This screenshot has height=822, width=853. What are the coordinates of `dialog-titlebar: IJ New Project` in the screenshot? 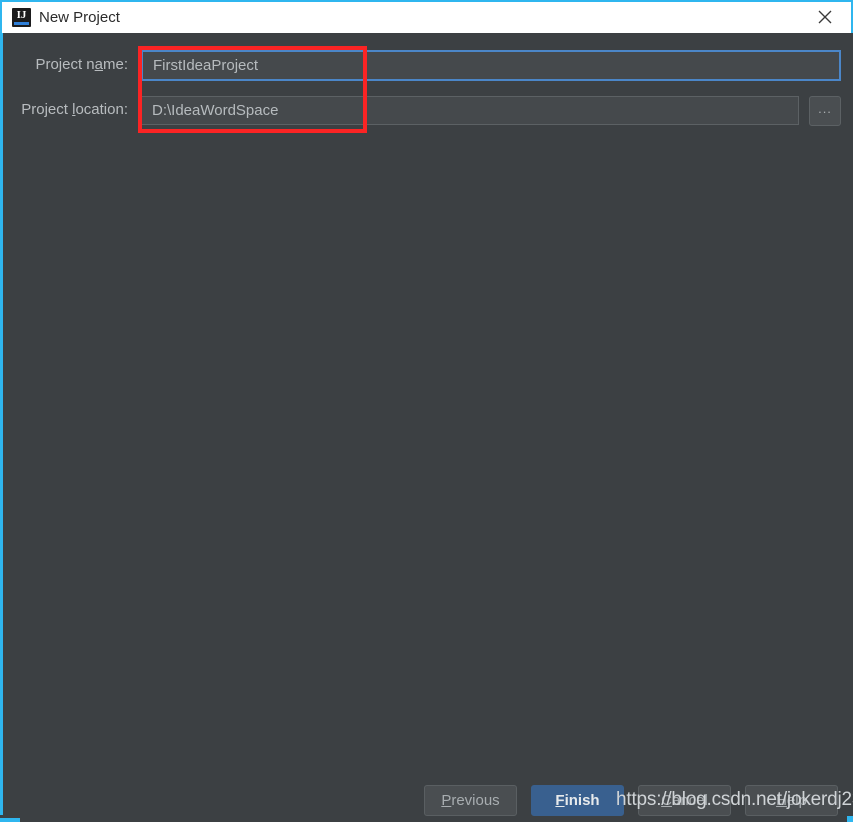 It's located at (426, 16).